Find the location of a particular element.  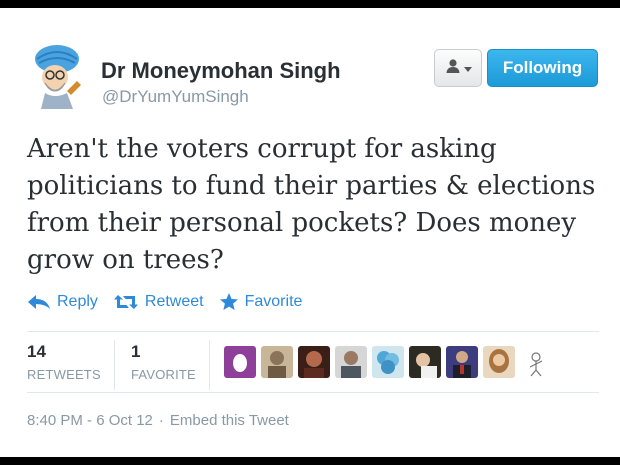

retweets-label: RETWEETS is located at coordinates (64, 374).